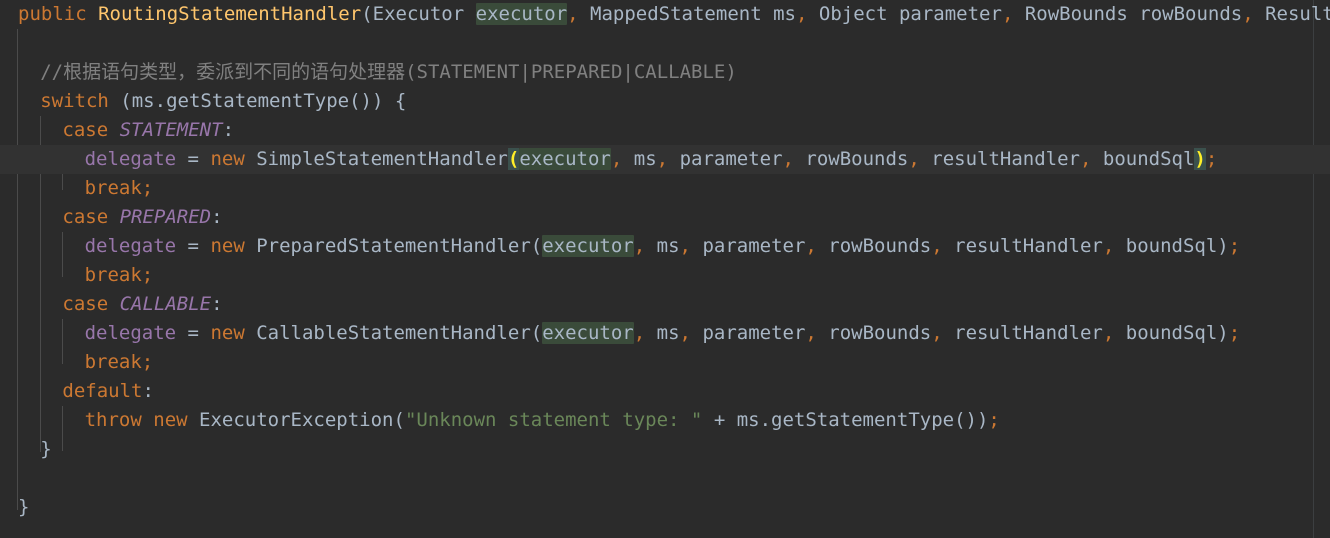 This screenshot has height=538, width=1330. Describe the element at coordinates (665, 101) in the screenshot. I see `code-line: switch (ms.getStatementType()) {` at that location.